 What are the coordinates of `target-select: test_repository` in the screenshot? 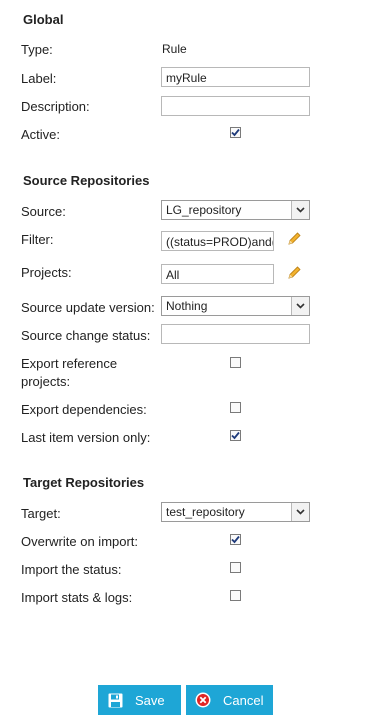 It's located at (235, 512).